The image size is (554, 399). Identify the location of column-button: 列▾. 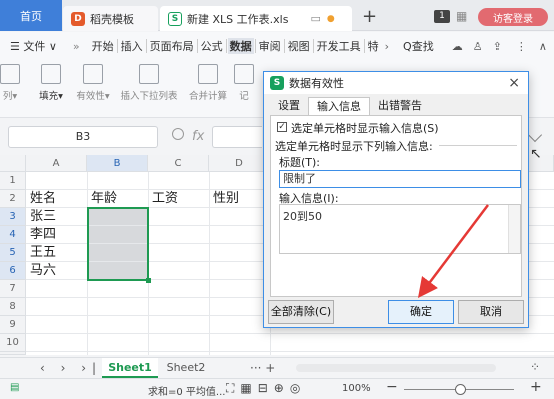
(12, 83).